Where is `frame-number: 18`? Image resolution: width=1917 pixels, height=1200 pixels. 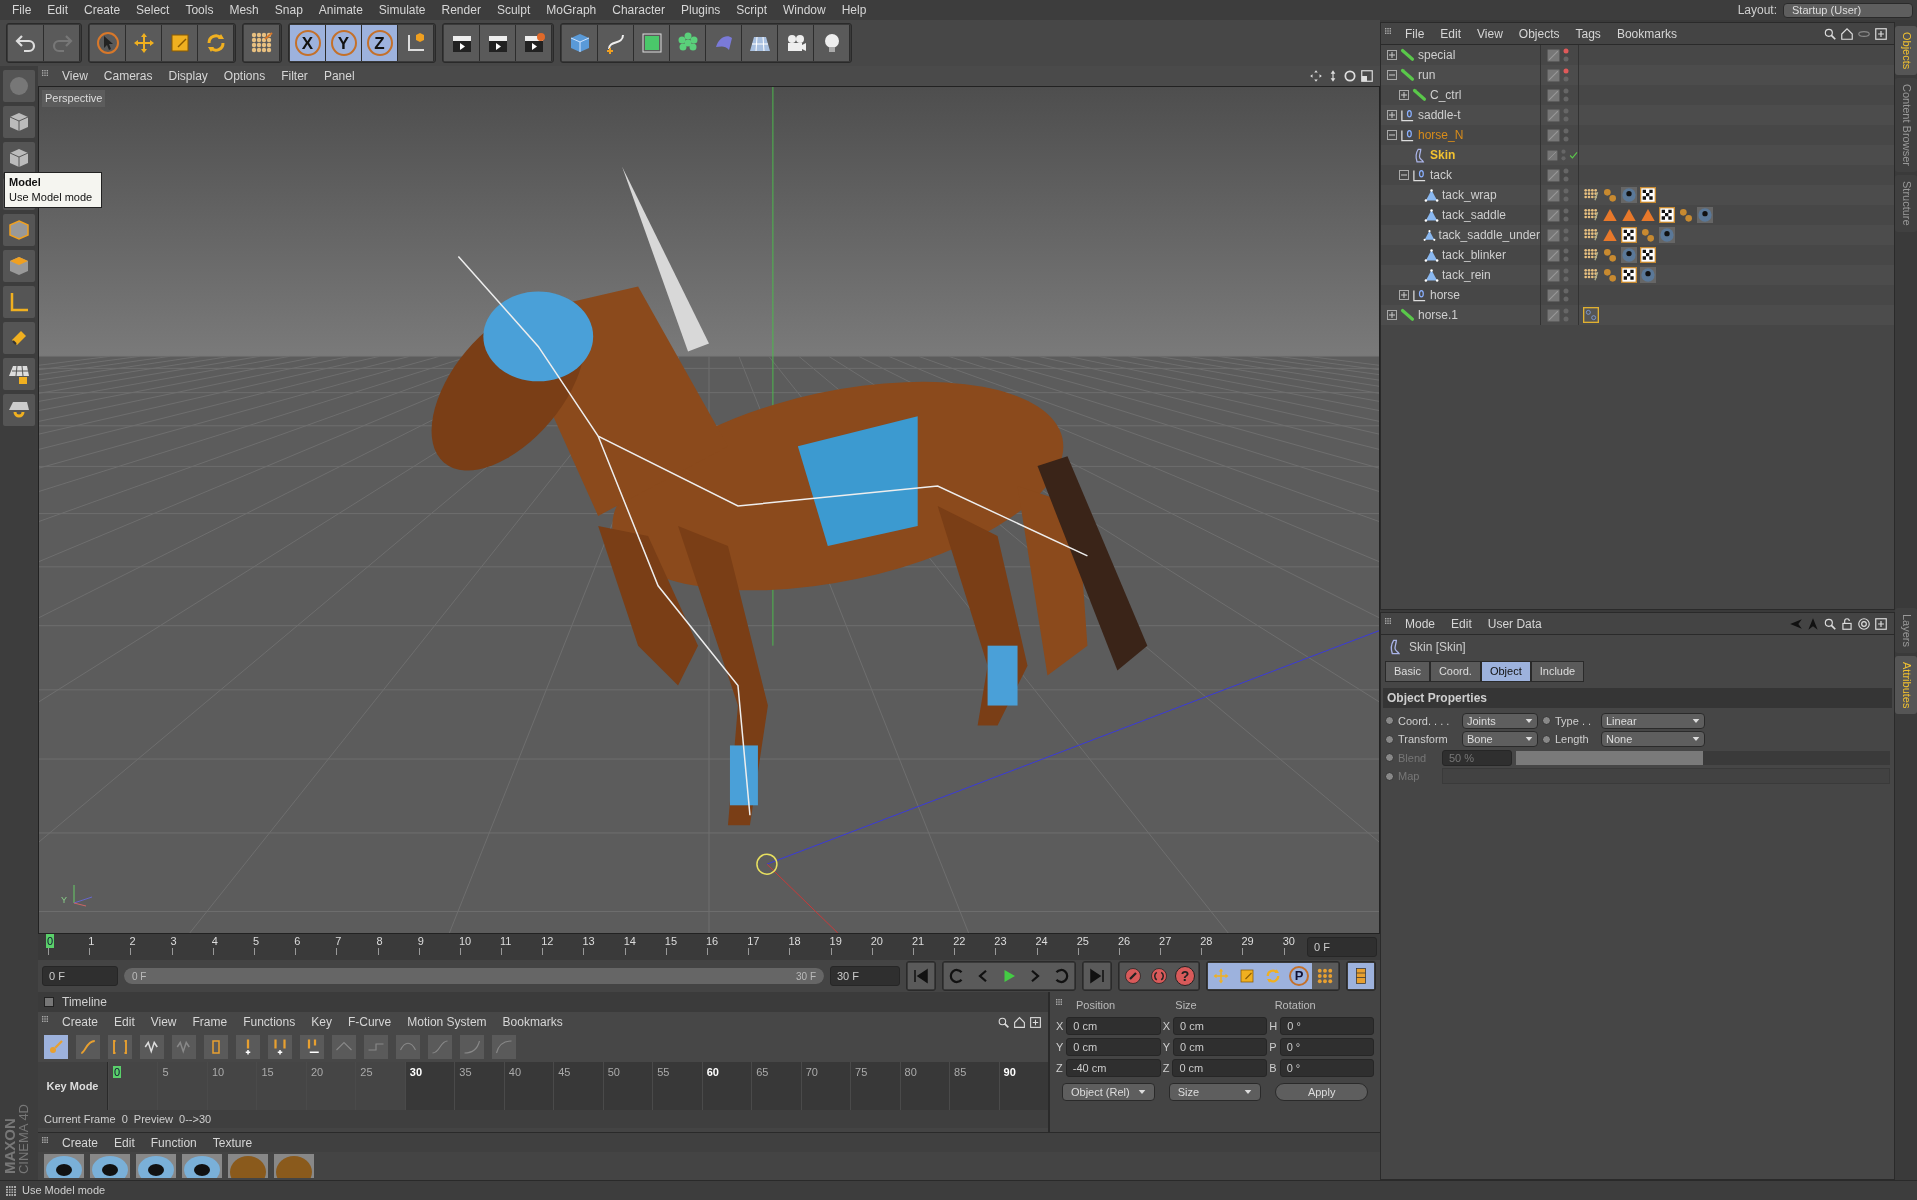
frame-number: 18 is located at coordinates (794, 941).